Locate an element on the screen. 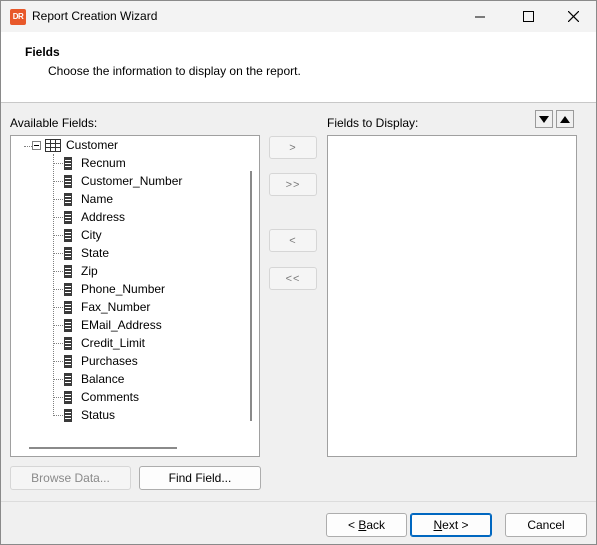 The image size is (597, 545). maximize-icon is located at coordinates (528, 16).